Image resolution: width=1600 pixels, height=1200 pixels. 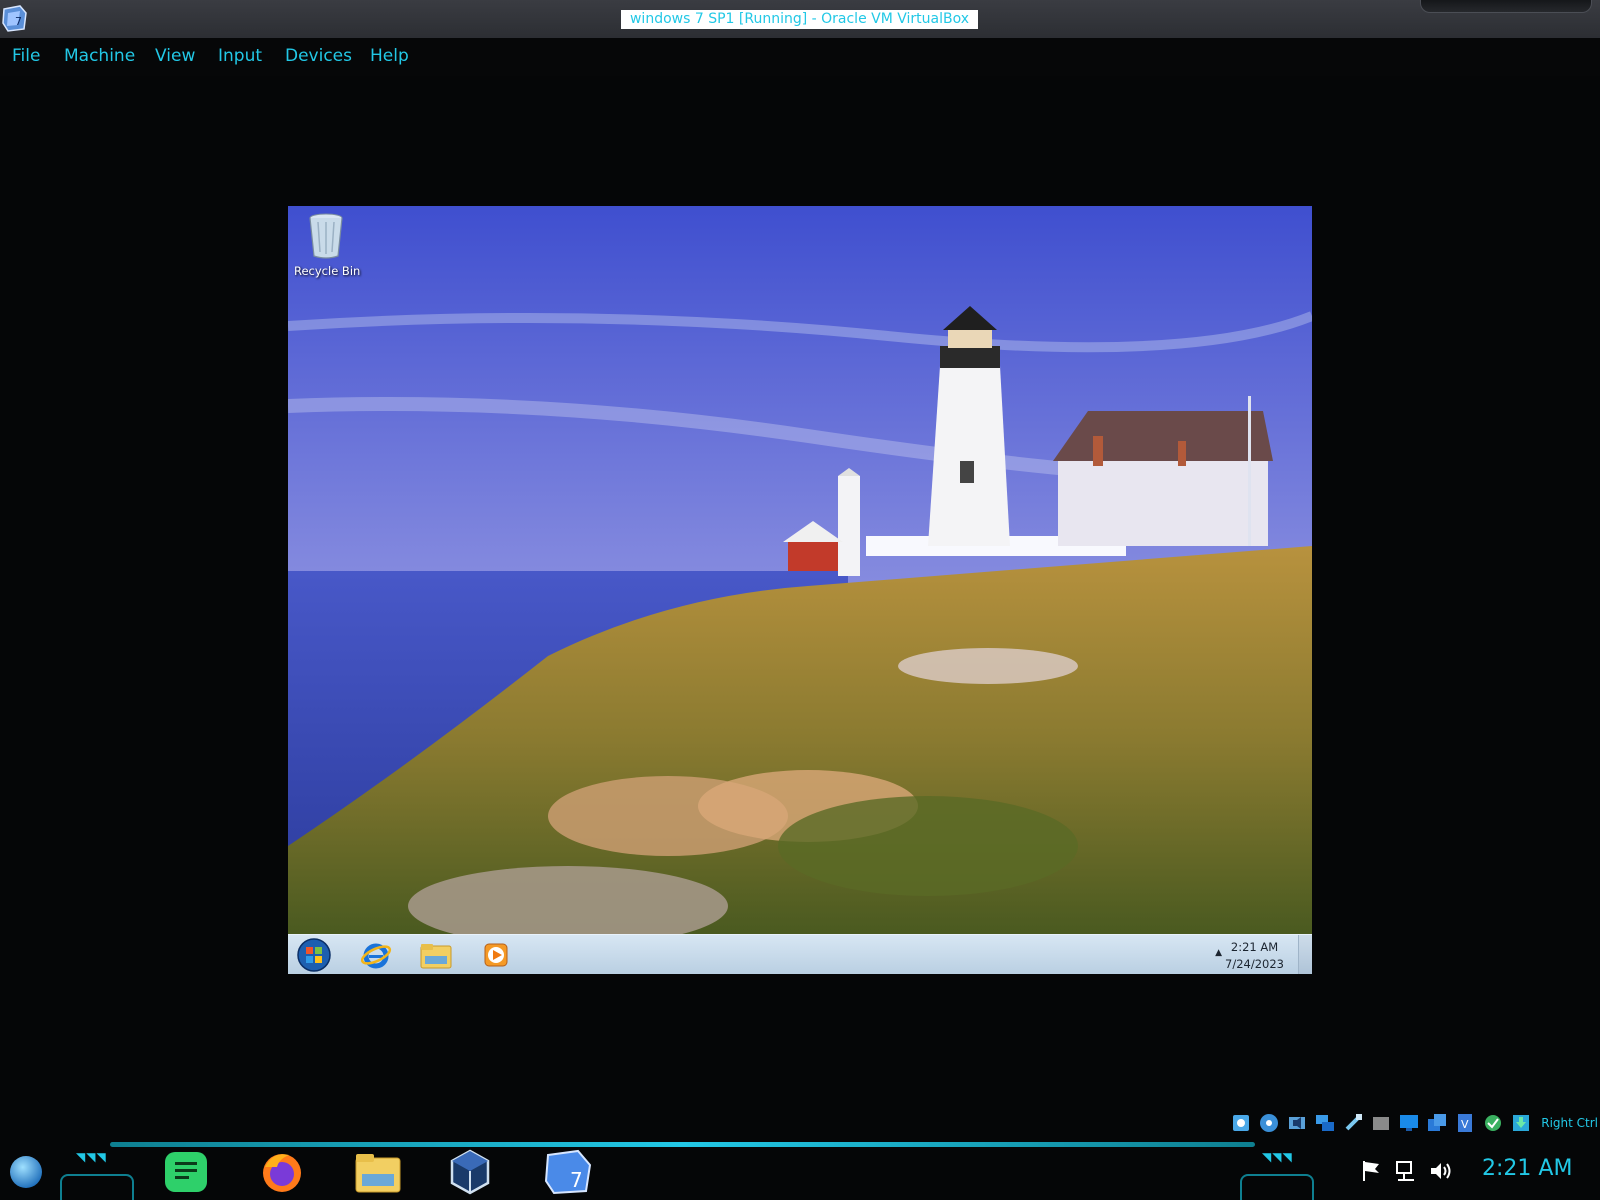 What do you see at coordinates (1371, 1171) in the screenshot?
I see `tray-flag-icon` at bounding box center [1371, 1171].